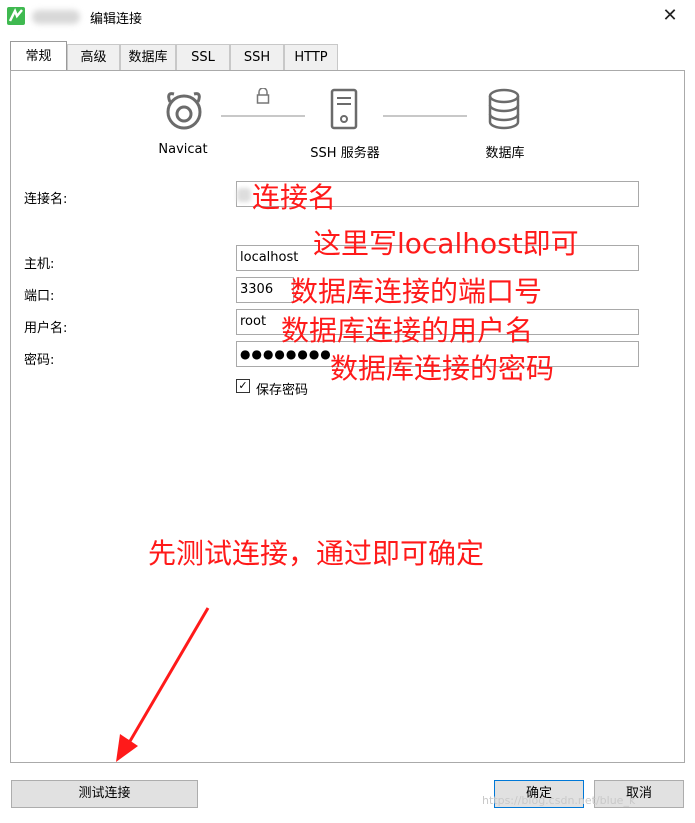 The height and width of the screenshot is (823, 695). Describe the element at coordinates (446, 243) in the screenshot. I see `annotation-host: 这里写localhost即可` at that location.